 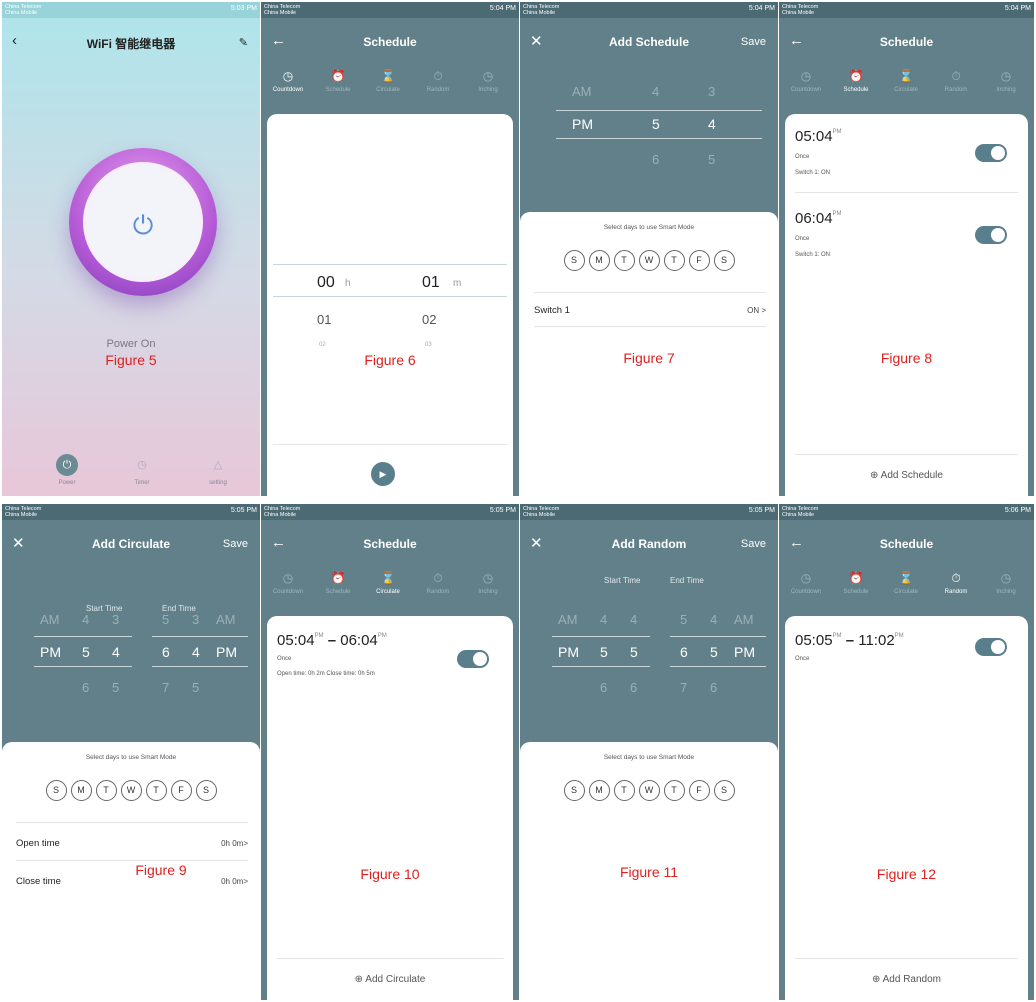 What do you see at coordinates (655, 159) in the screenshot?
I see `hour-next: 6` at bounding box center [655, 159].